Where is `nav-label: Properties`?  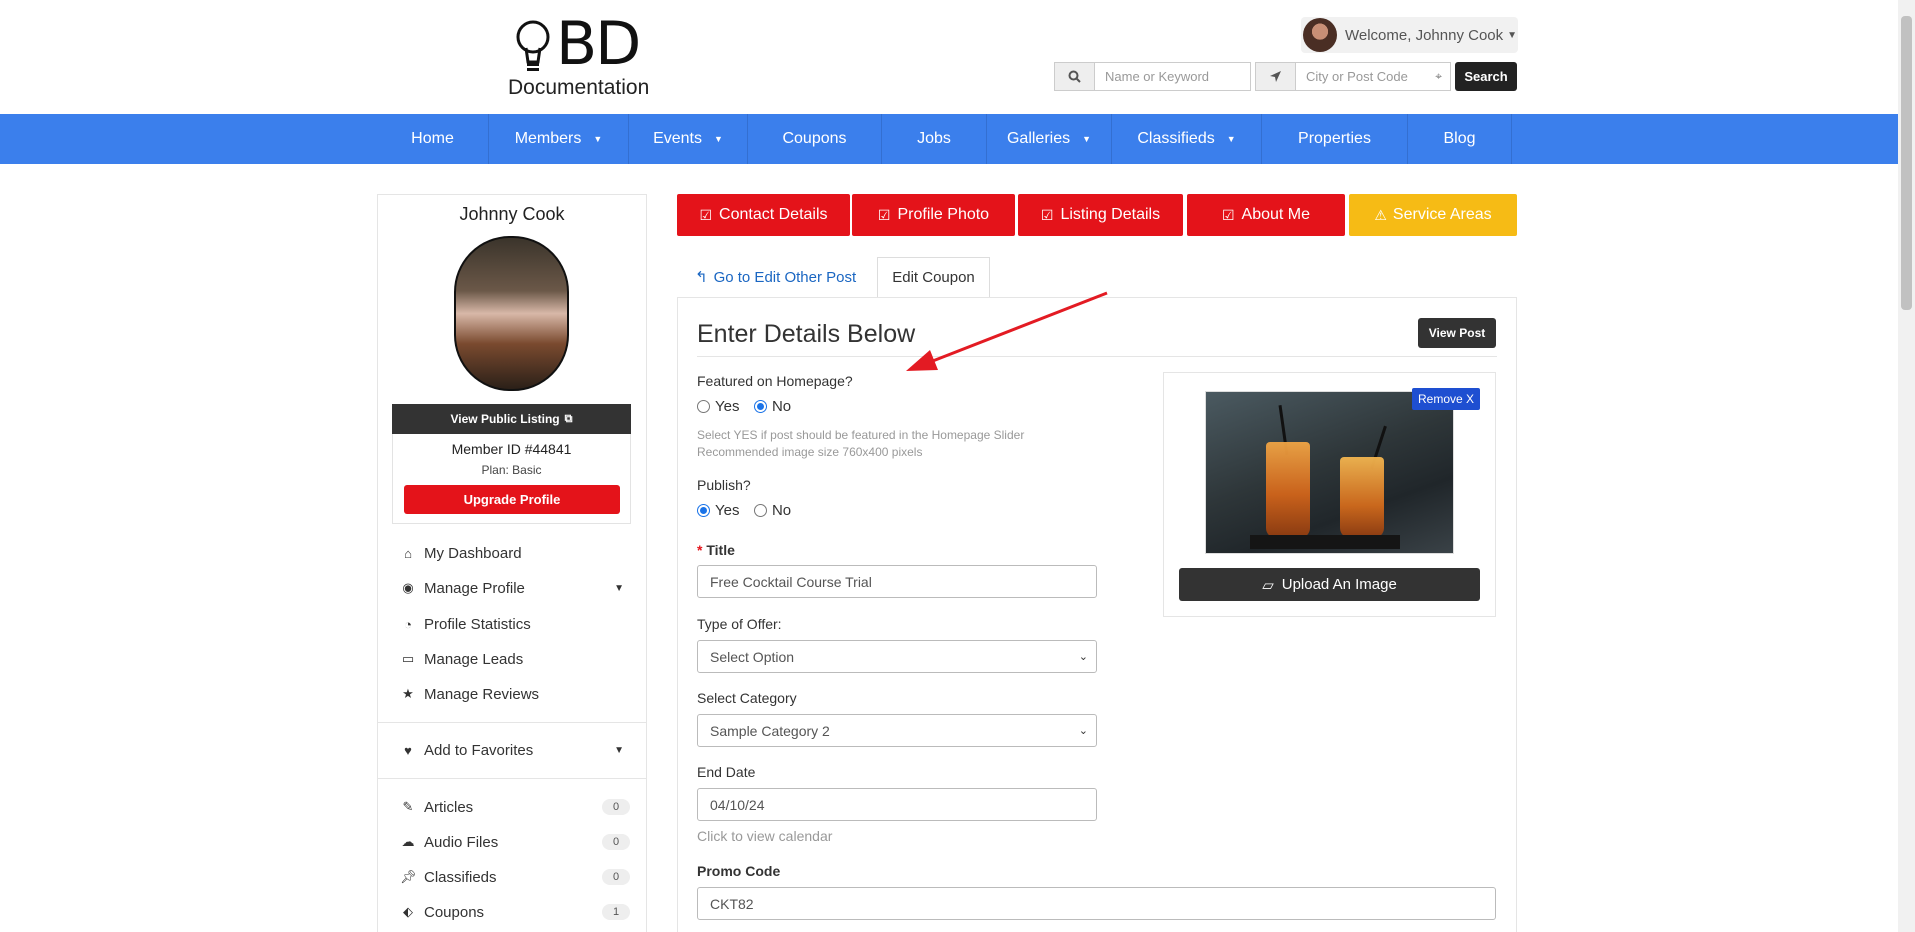 nav-label: Properties is located at coordinates (1334, 138).